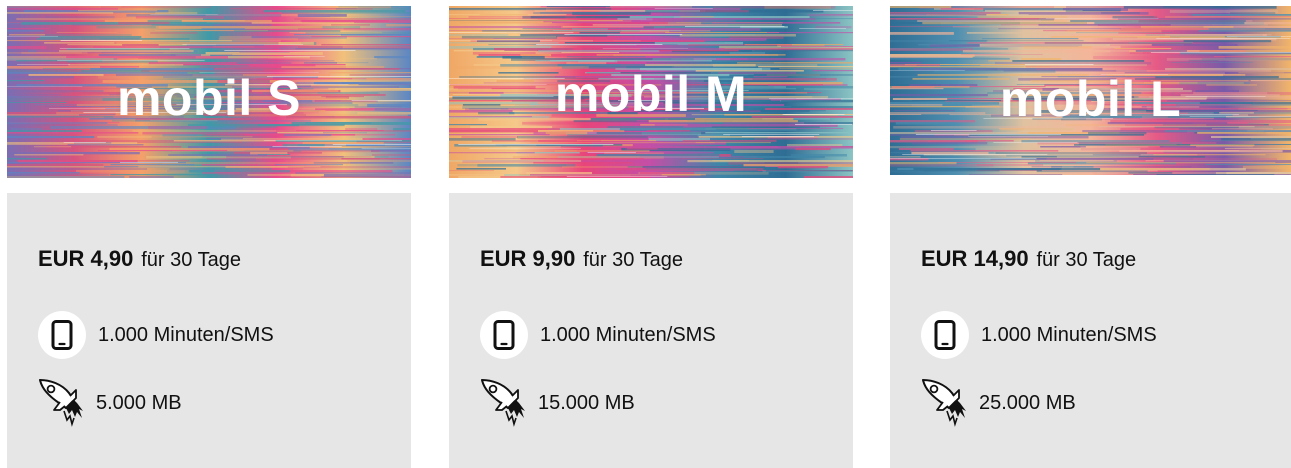 The width and height of the screenshot is (1291, 468). What do you see at coordinates (209, 92) in the screenshot?
I see `plan-banner: mobil S` at bounding box center [209, 92].